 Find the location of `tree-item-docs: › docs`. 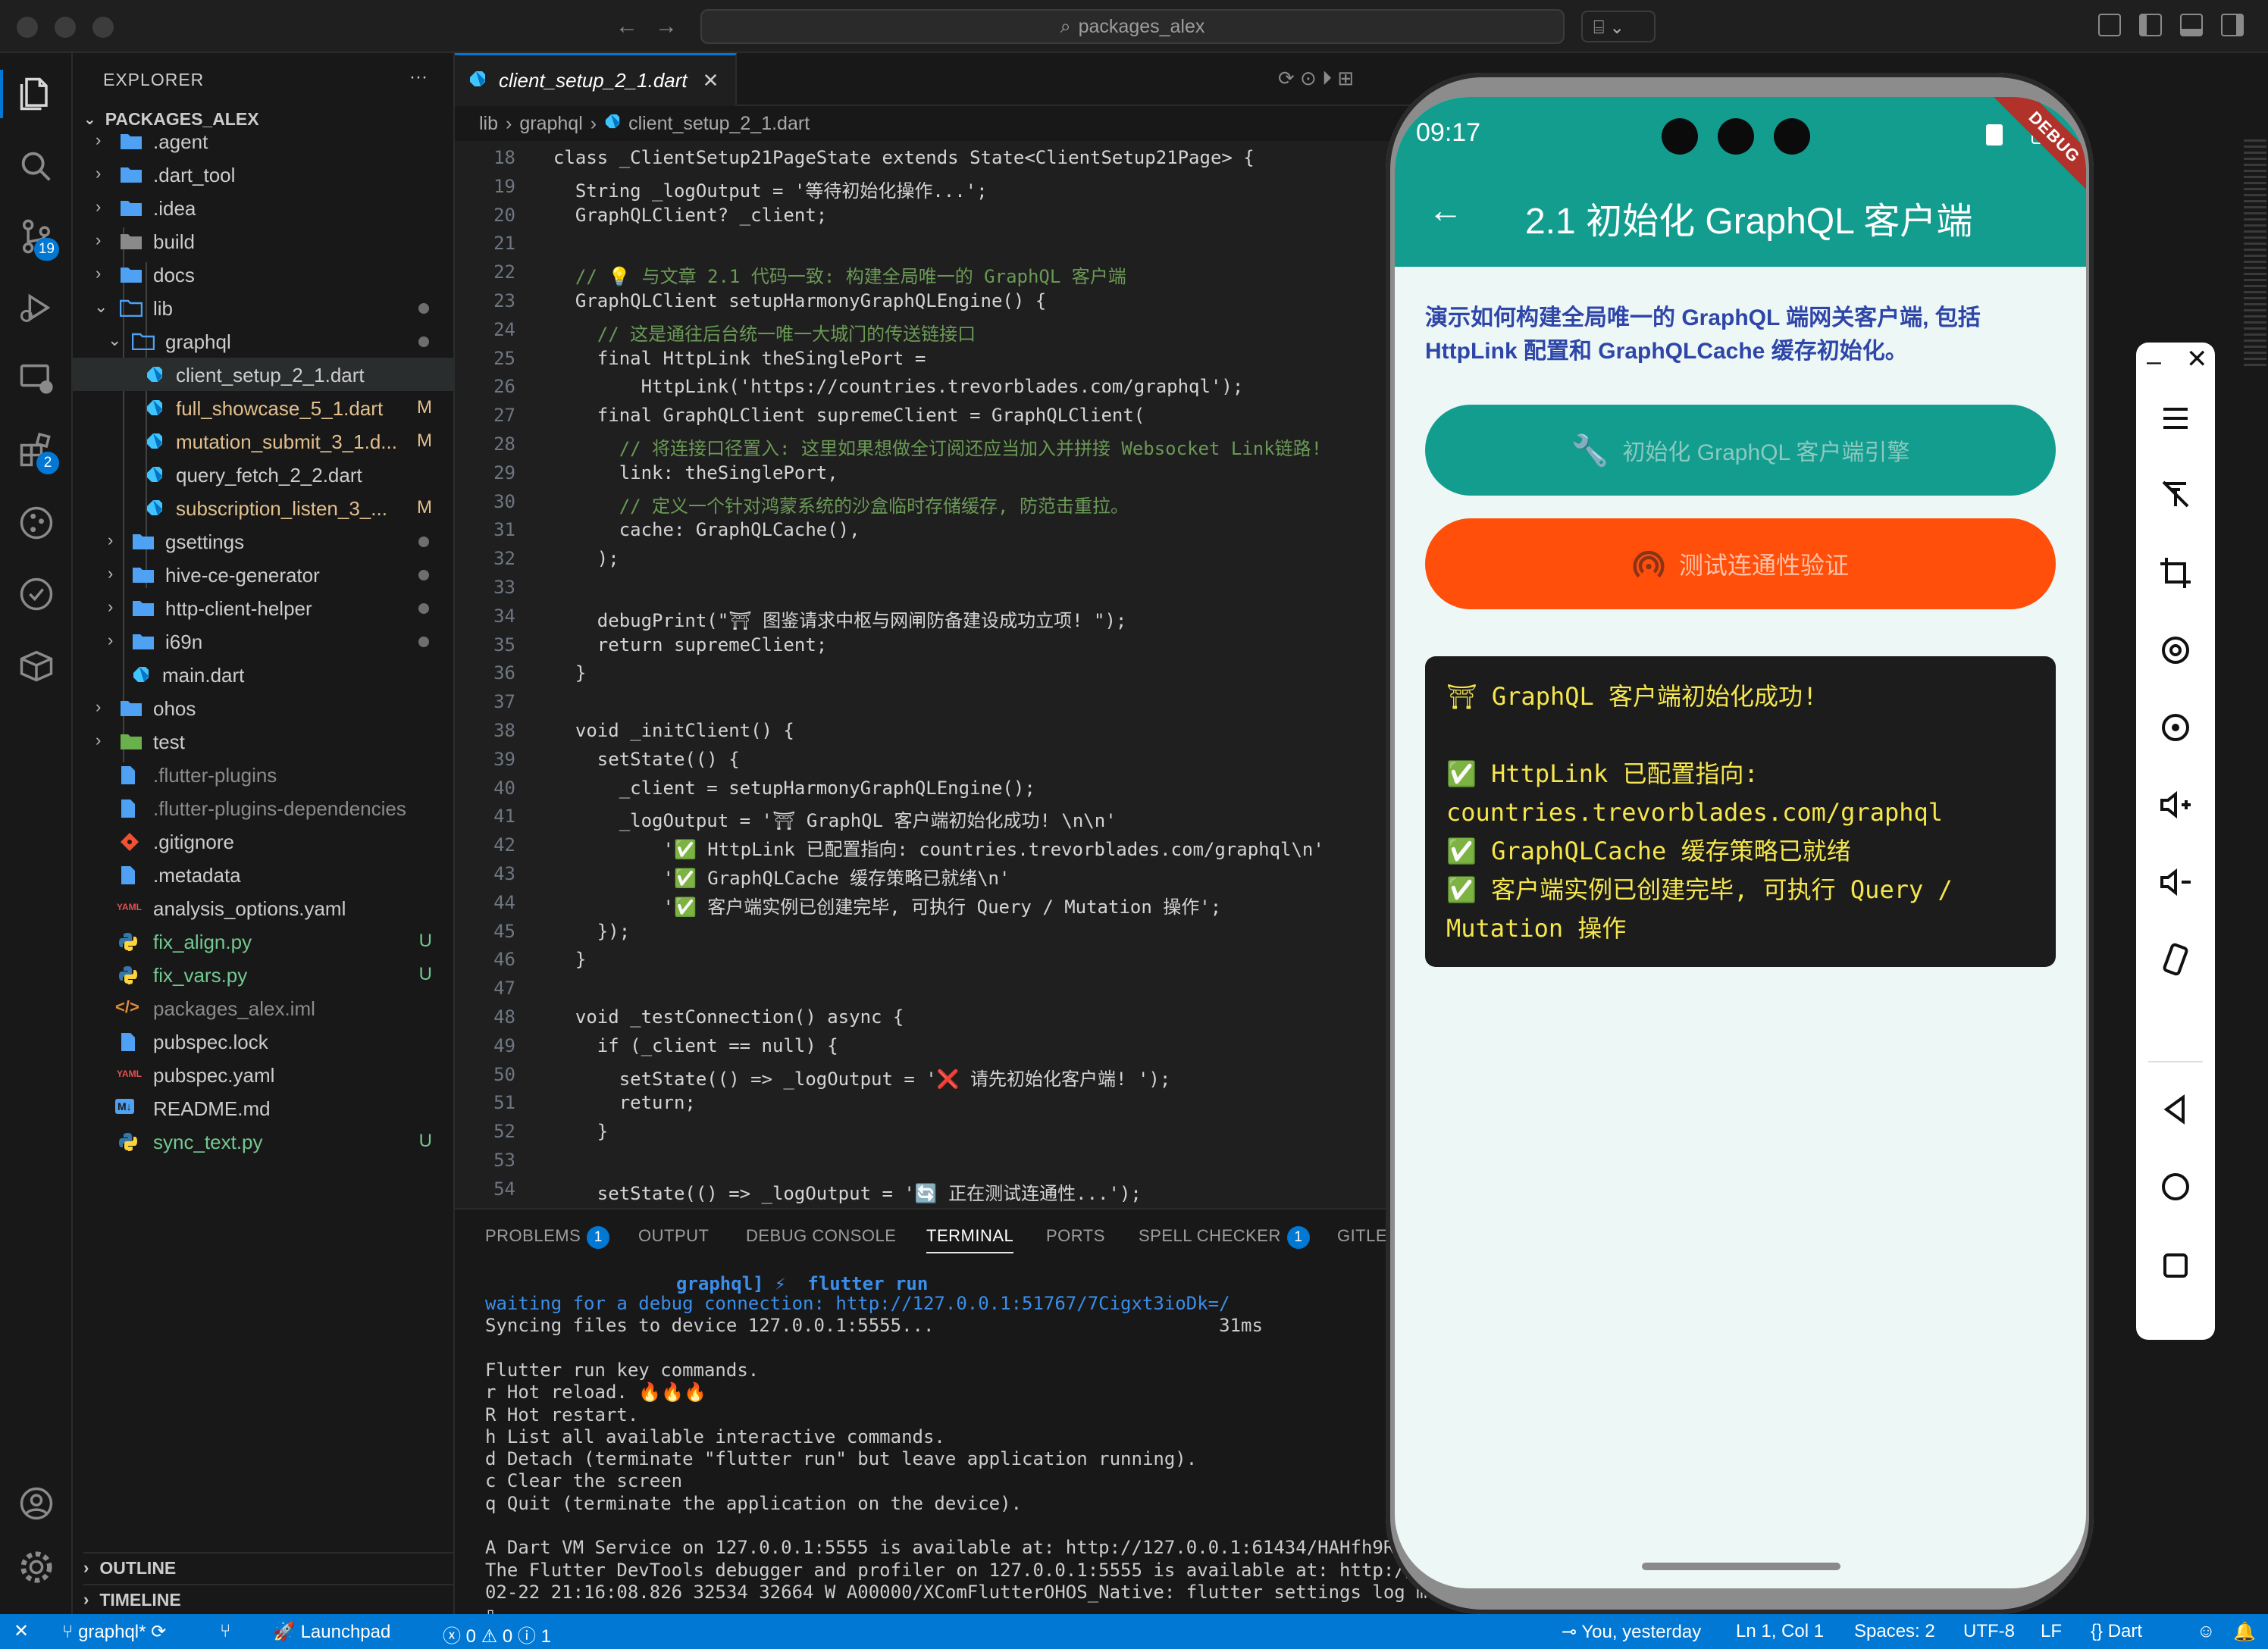

tree-item-docs: › docs is located at coordinates (264, 274).